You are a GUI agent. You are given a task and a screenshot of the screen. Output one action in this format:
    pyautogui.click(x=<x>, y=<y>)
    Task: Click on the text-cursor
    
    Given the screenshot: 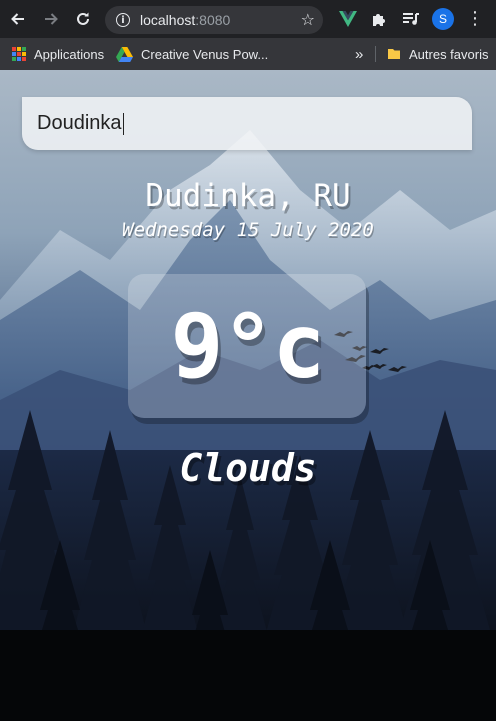 What is the action you would take?
    pyautogui.click(x=123, y=123)
    